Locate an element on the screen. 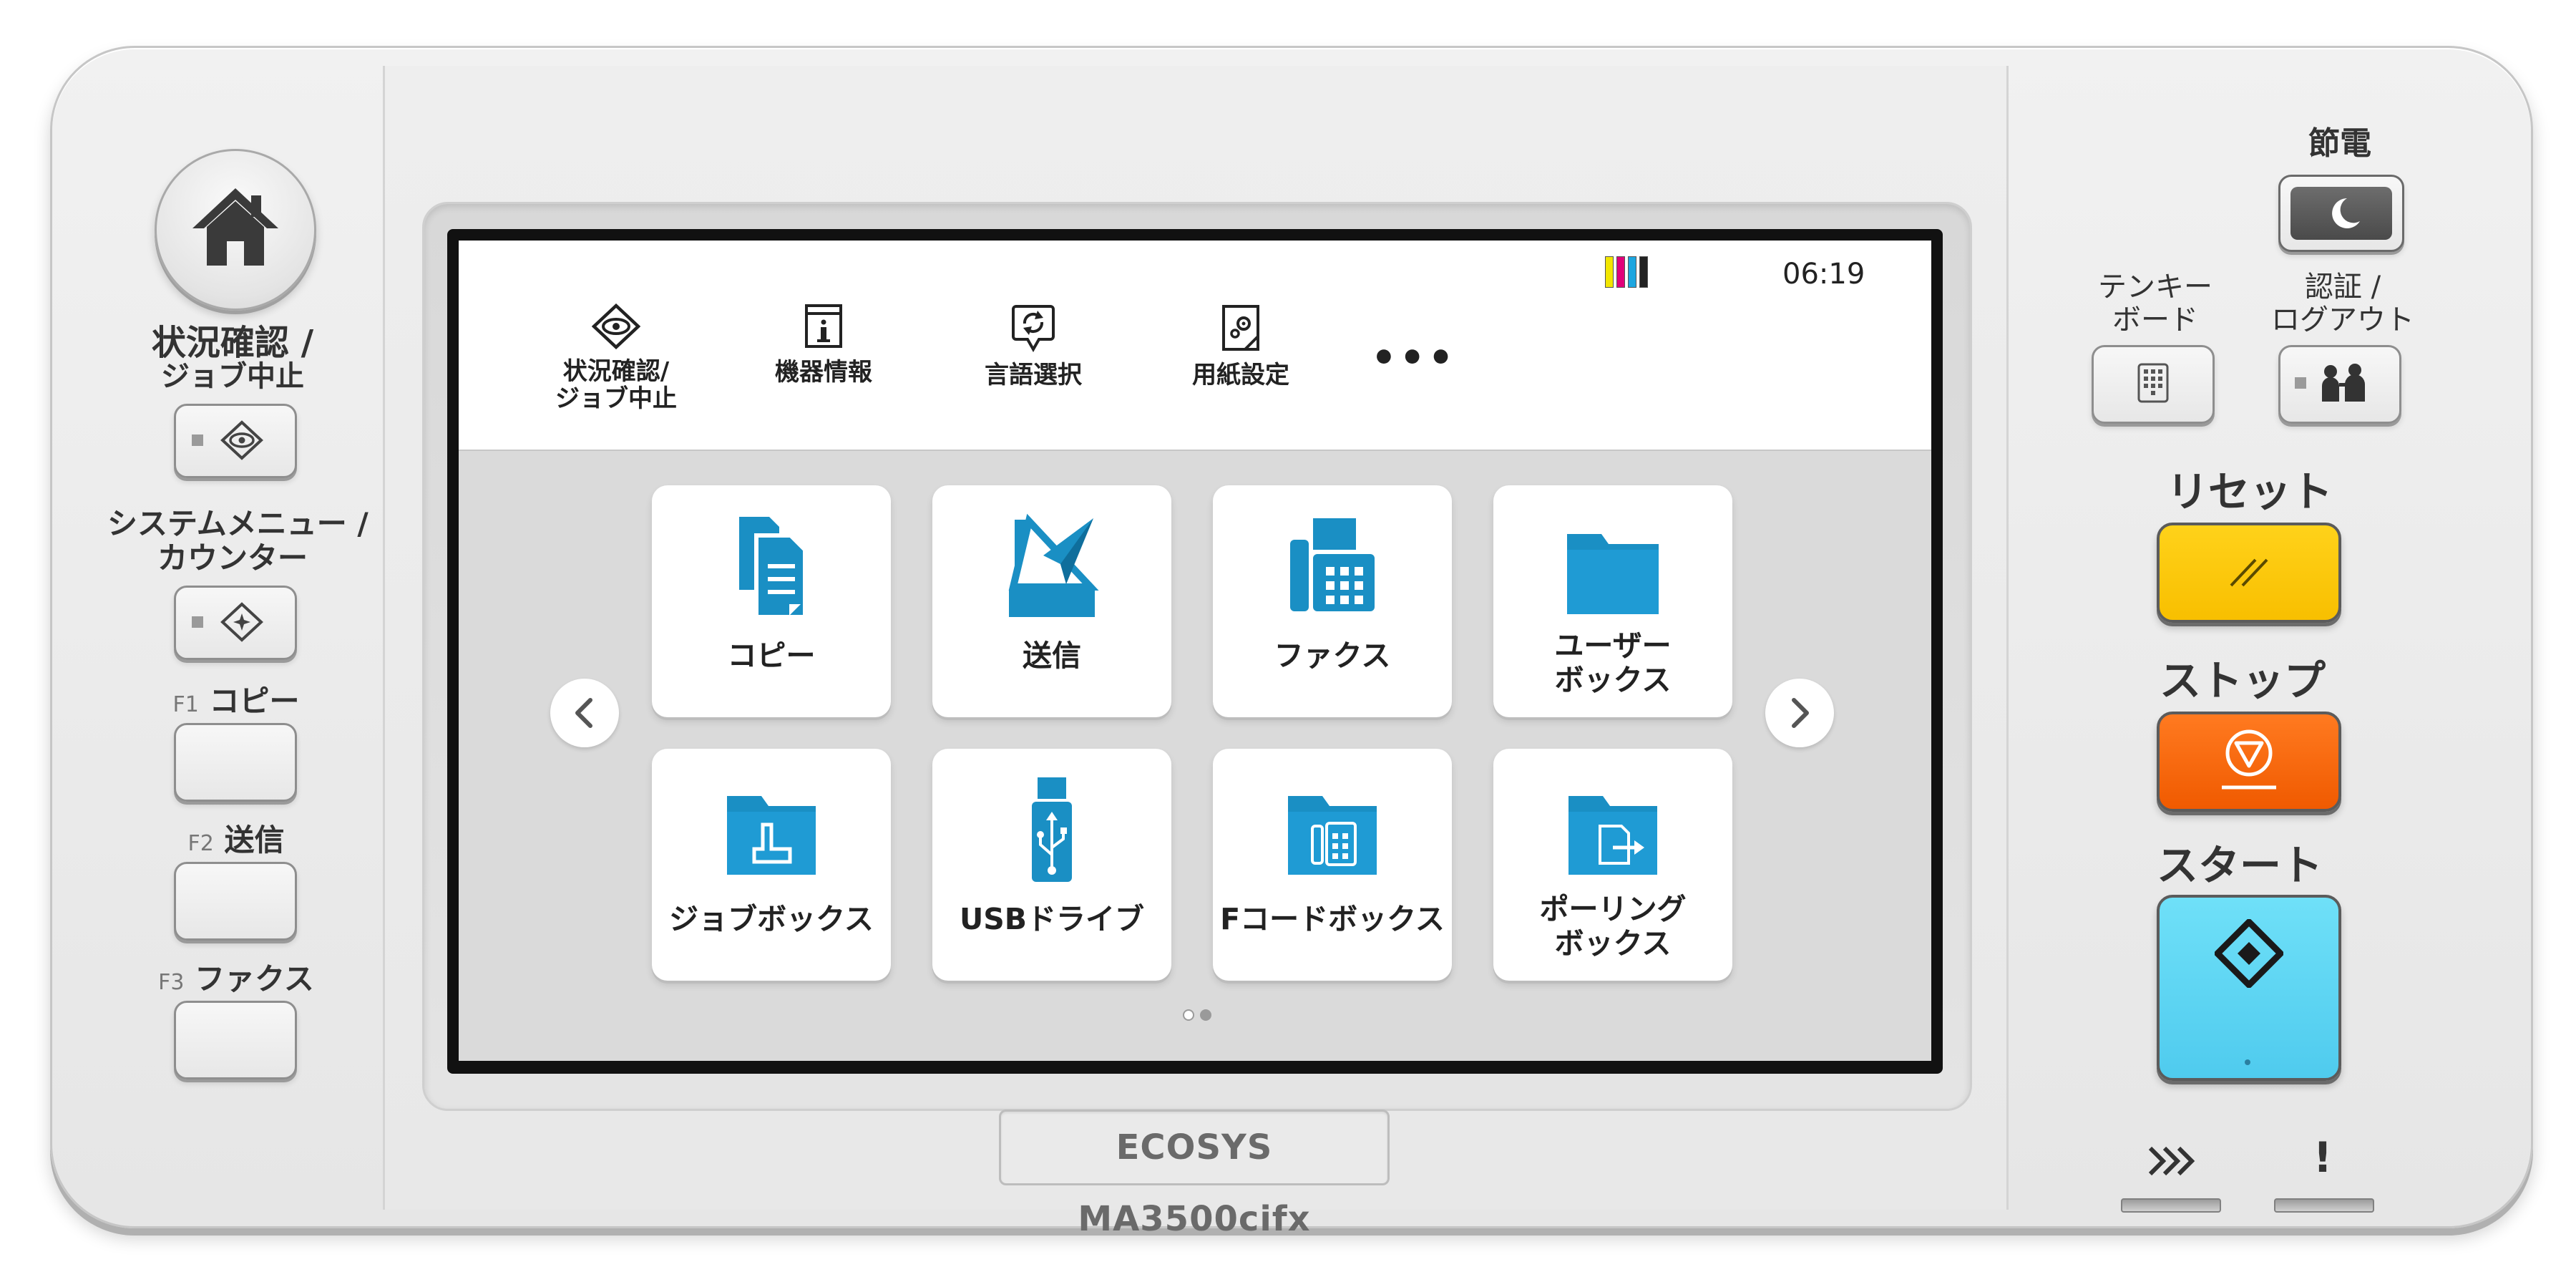  f2-send-button is located at coordinates (235, 901).